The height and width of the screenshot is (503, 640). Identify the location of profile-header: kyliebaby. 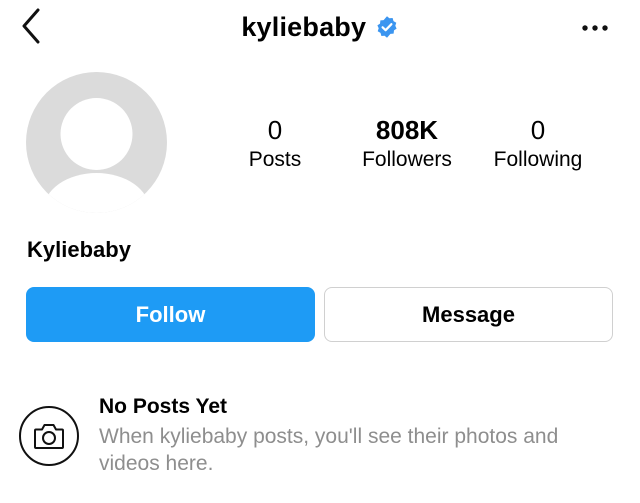
(320, 30).